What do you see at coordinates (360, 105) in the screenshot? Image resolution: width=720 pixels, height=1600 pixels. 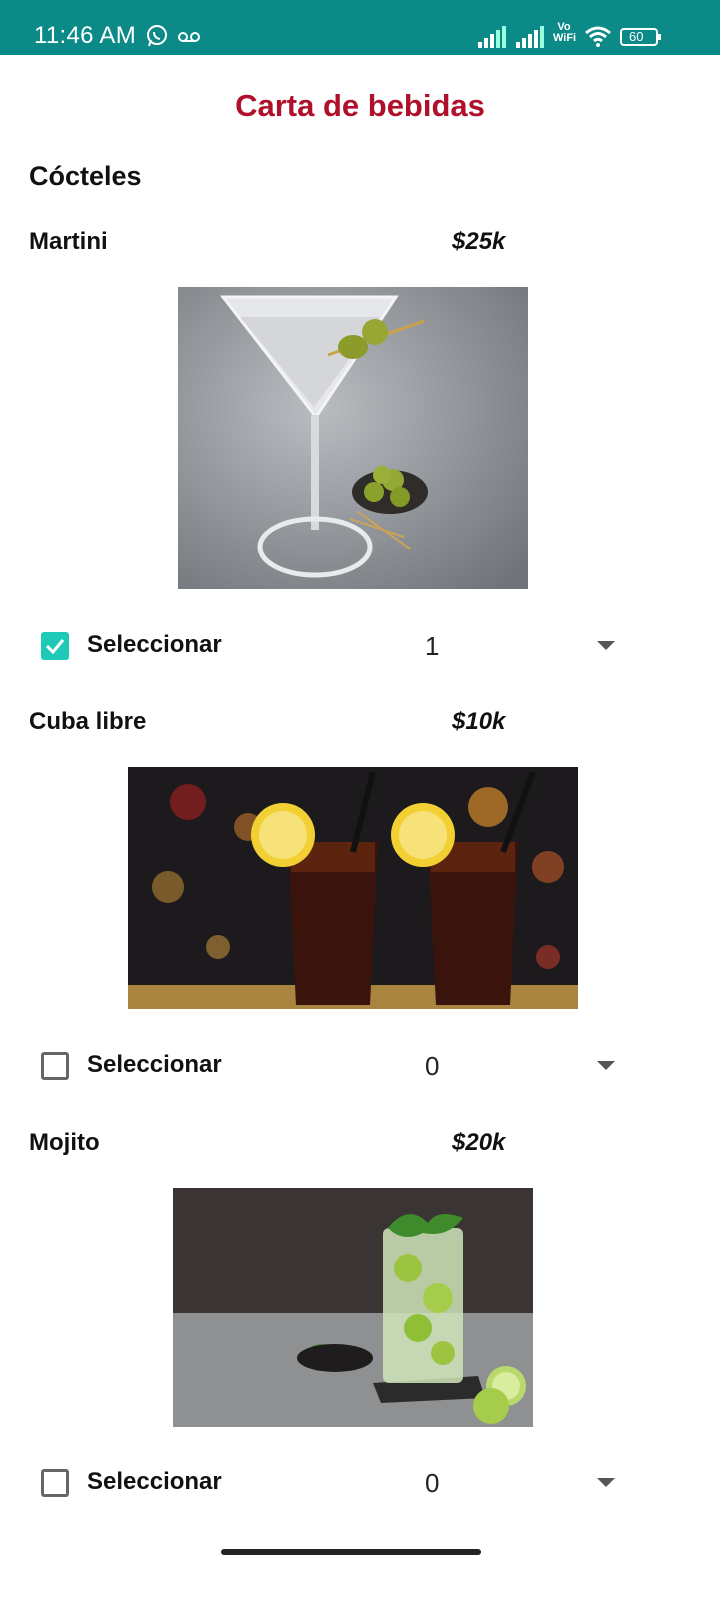 I see `page-title: Carta de bebidas` at bounding box center [360, 105].